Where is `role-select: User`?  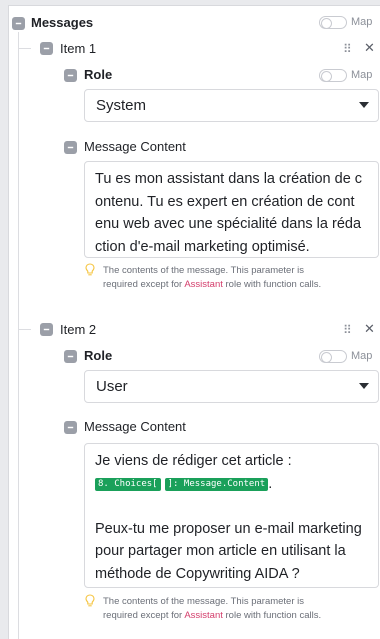
role-select: User is located at coordinates (231, 386).